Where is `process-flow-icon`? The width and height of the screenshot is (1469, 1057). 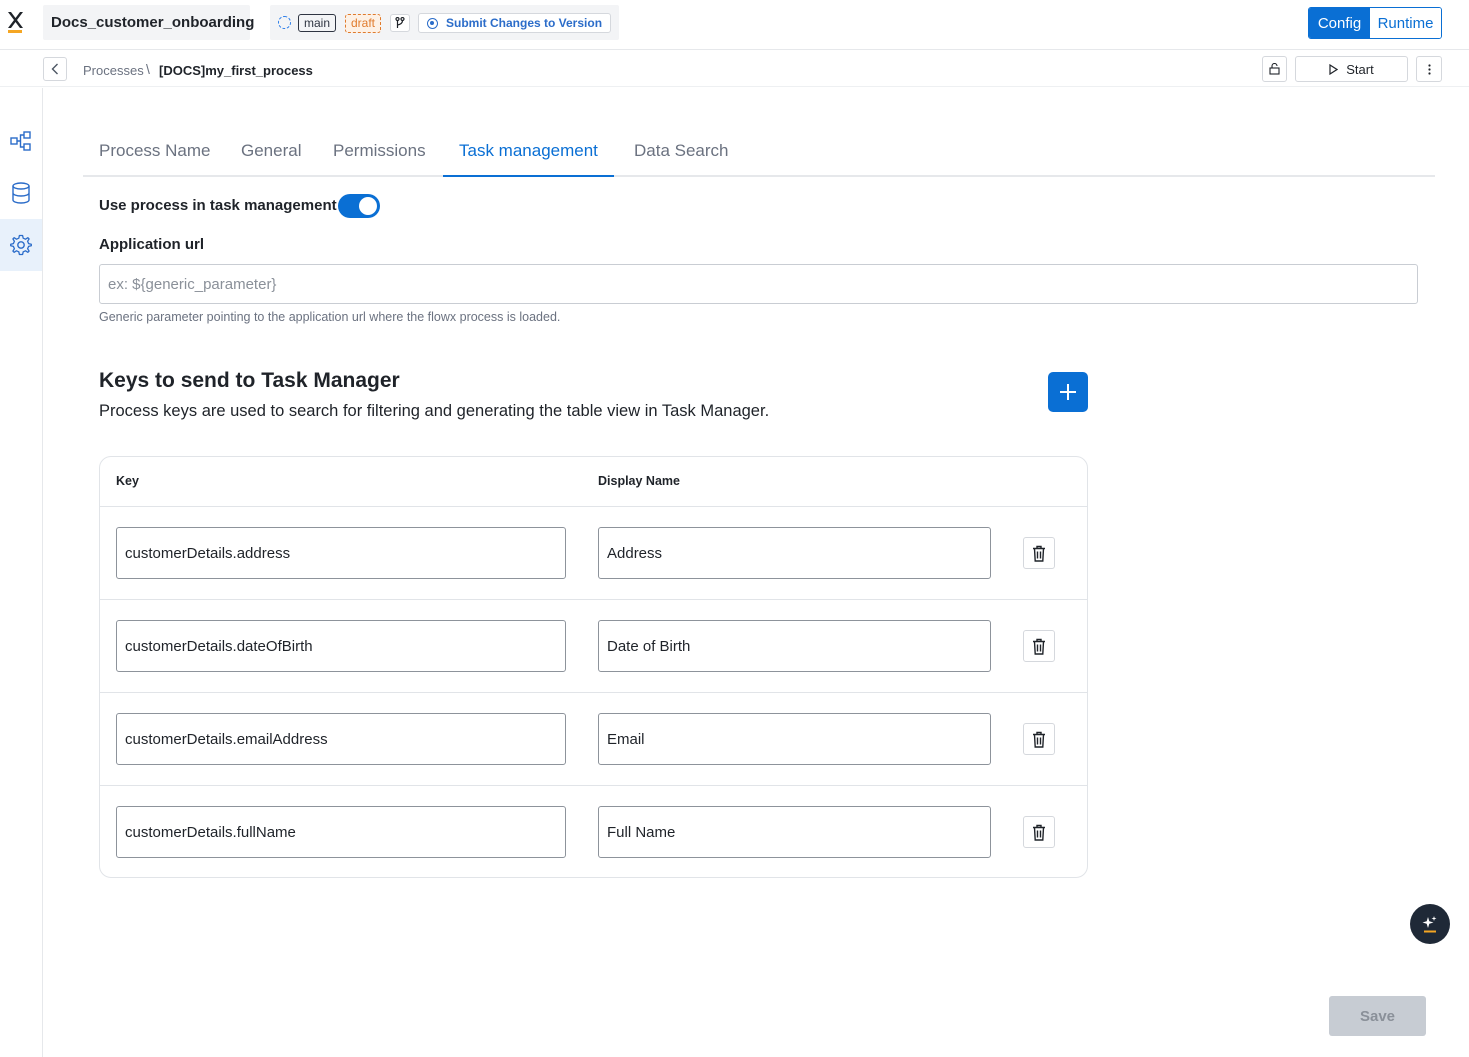
process-flow-icon is located at coordinates (20, 141).